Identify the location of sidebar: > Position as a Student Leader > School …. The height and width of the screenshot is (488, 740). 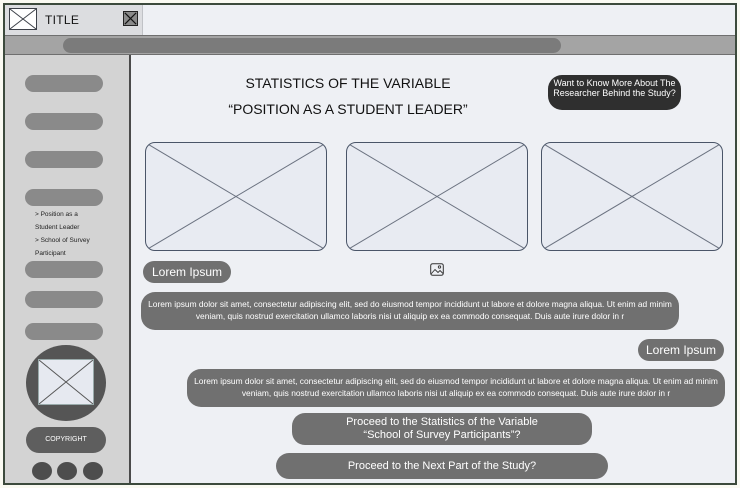
(68, 269).